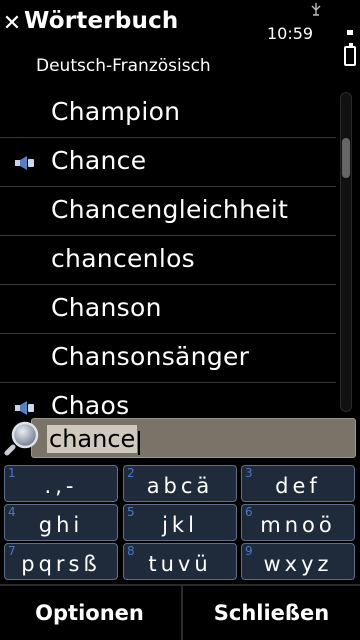 The height and width of the screenshot is (640, 360). I want to click on keypad-key-4: 4 ghi, so click(61, 522).